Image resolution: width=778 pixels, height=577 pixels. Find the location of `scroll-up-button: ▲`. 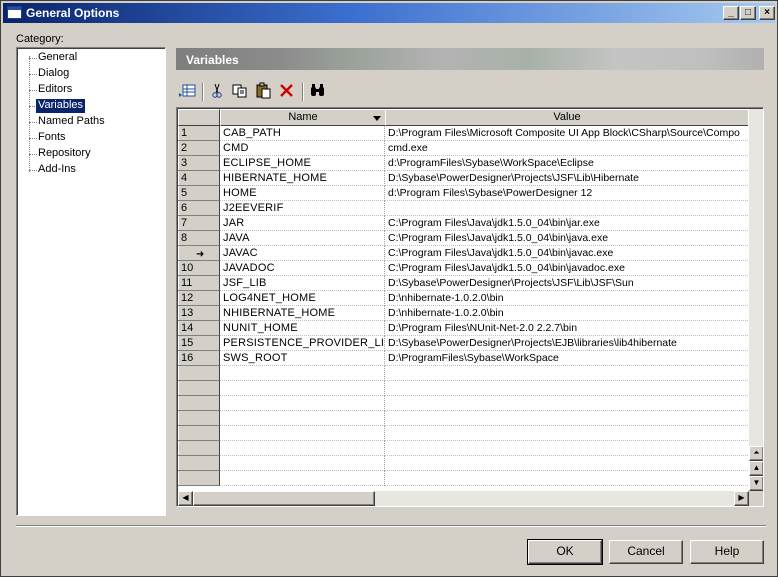

scroll-up-button: ▲ is located at coordinates (756, 468).